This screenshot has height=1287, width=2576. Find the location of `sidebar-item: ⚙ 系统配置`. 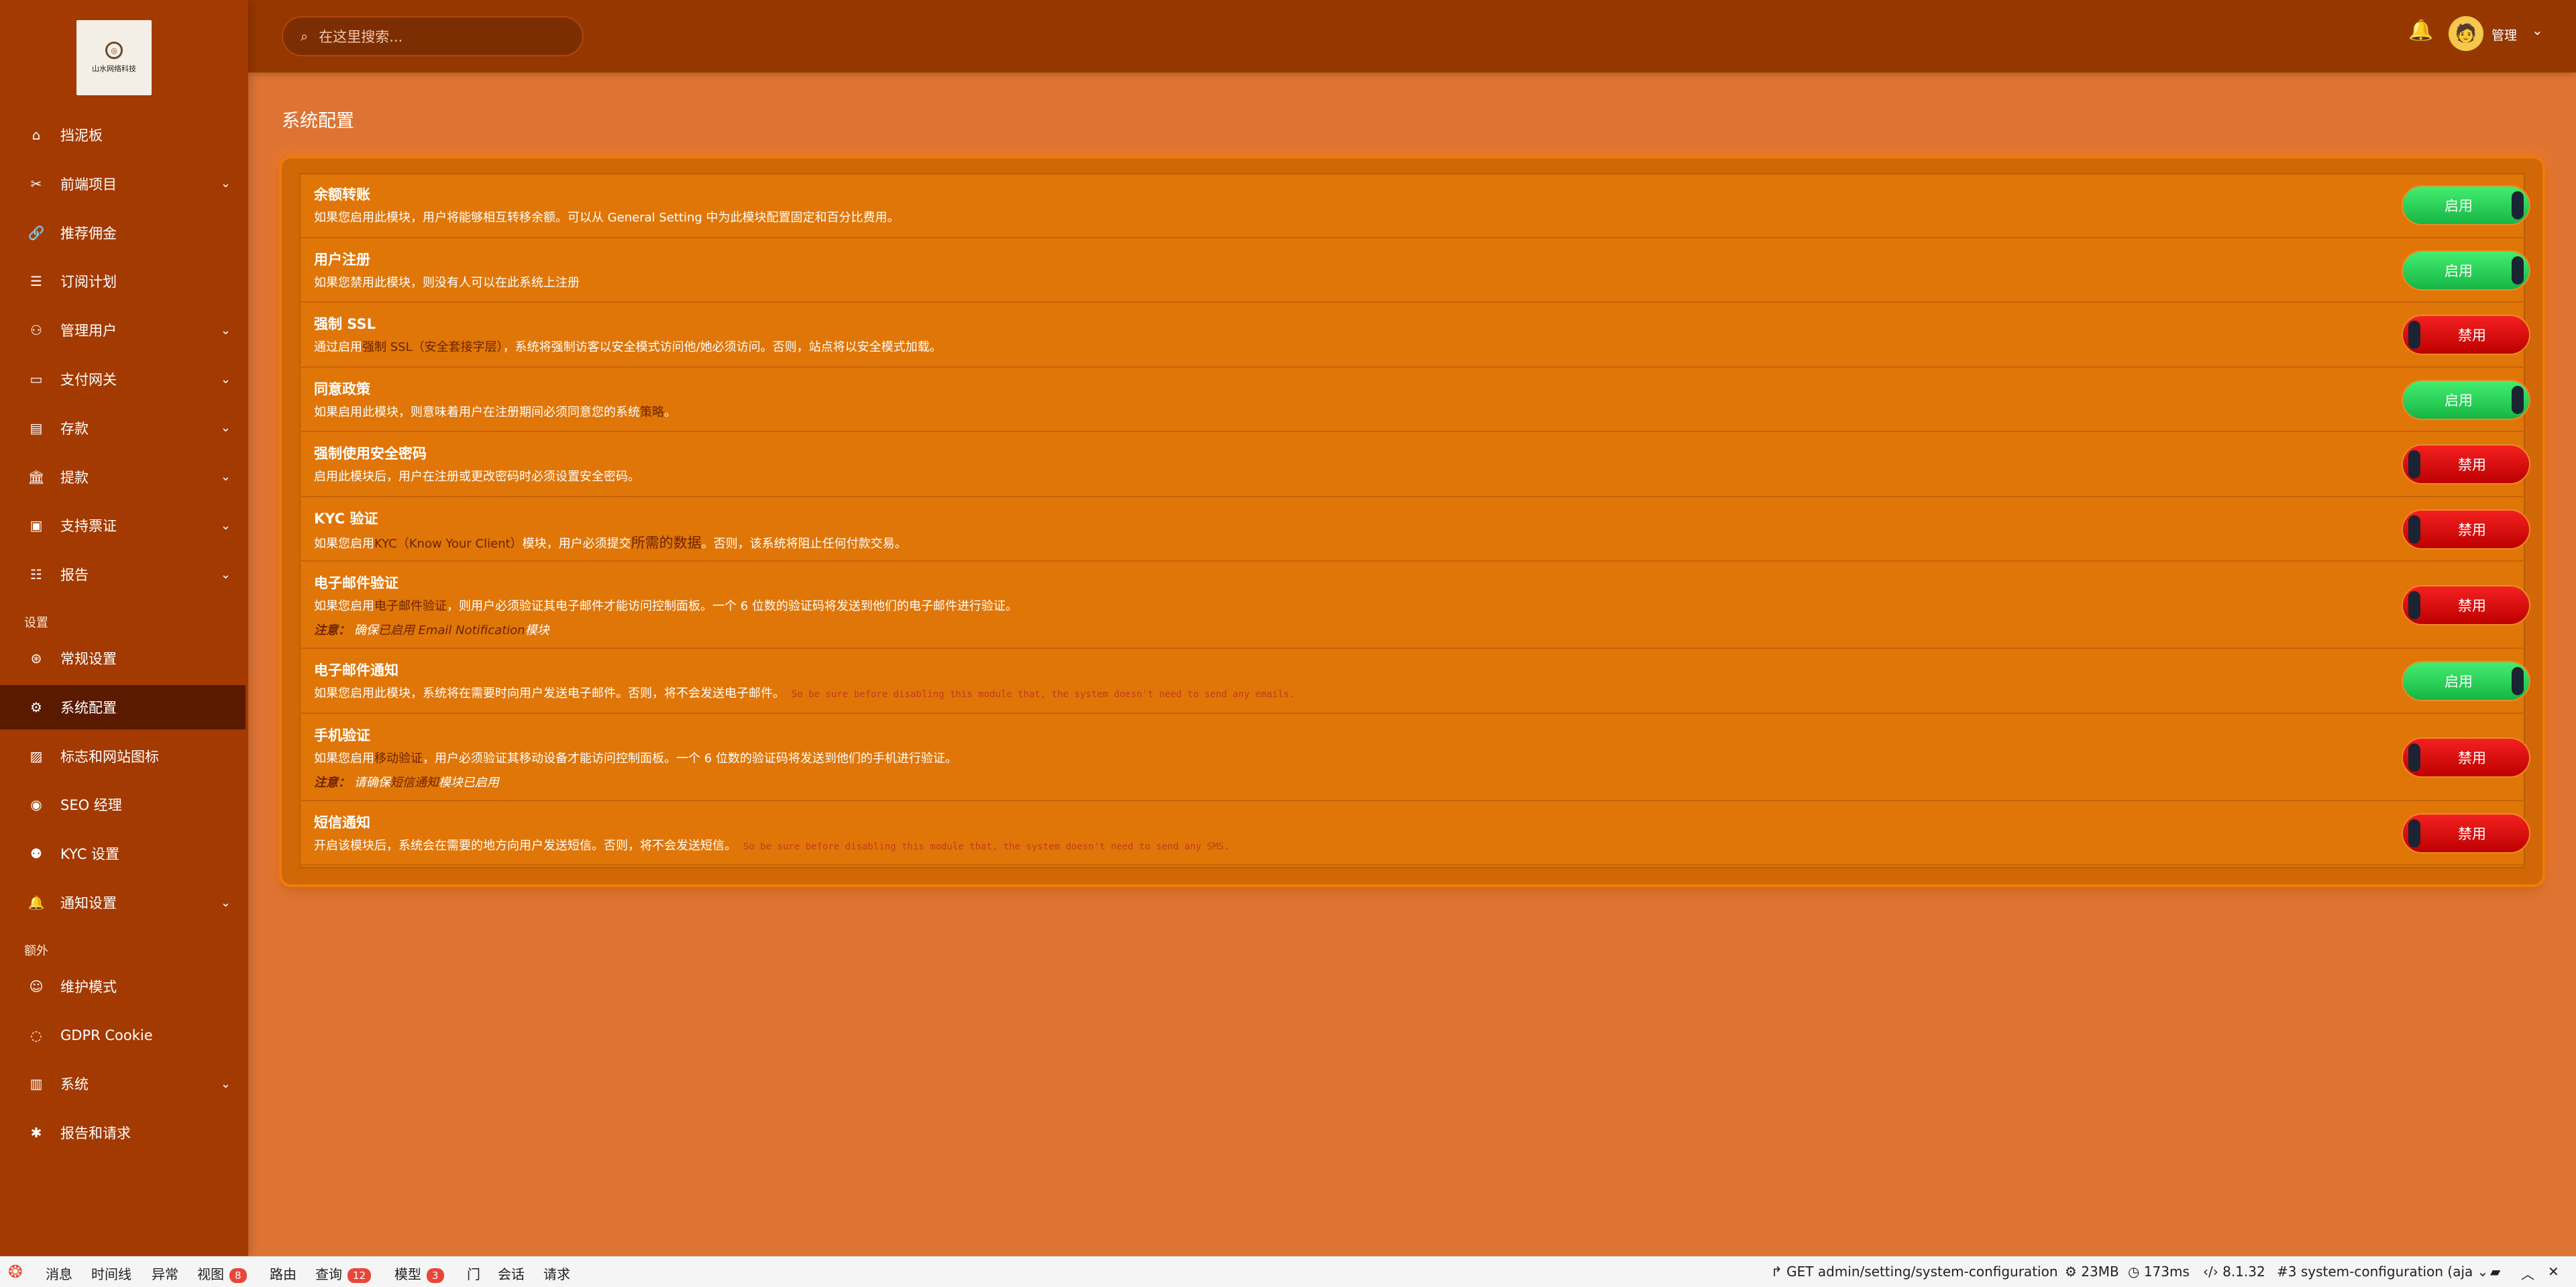

sidebar-item: ⚙ 系统配置 is located at coordinates (123, 707).